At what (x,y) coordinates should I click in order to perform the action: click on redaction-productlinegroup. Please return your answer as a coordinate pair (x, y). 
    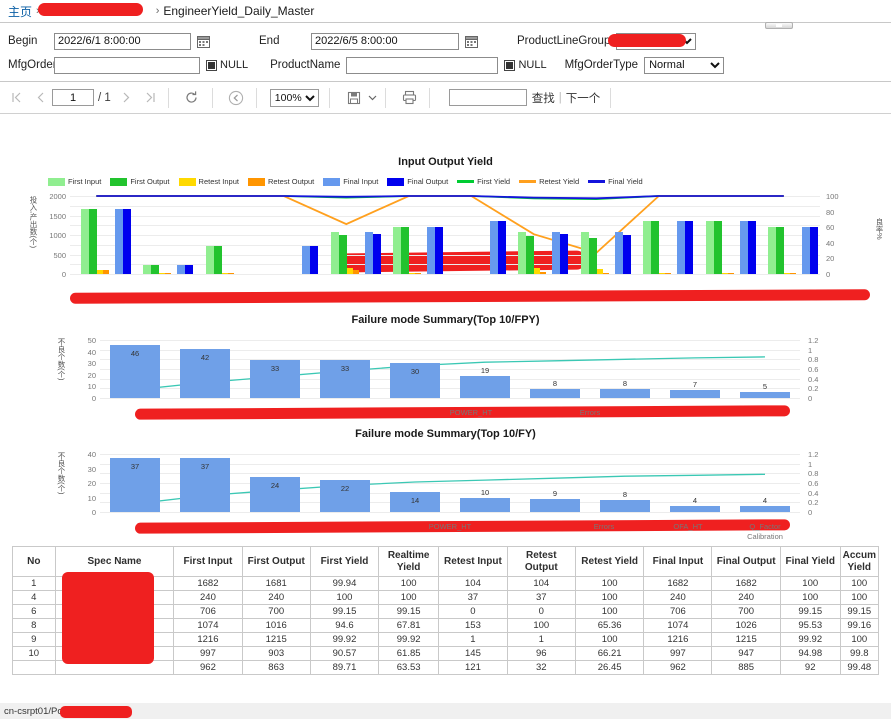
    Looking at the image, I should click on (647, 40).